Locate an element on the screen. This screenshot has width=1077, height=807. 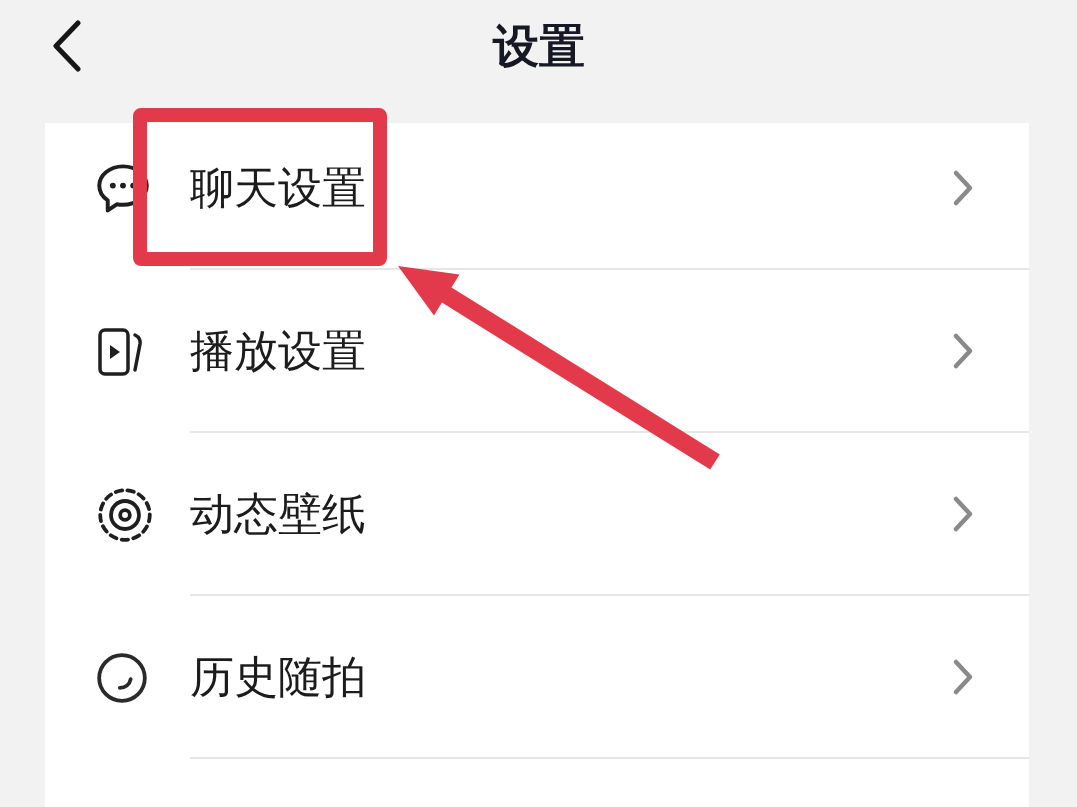
play-icon is located at coordinates (121, 351).